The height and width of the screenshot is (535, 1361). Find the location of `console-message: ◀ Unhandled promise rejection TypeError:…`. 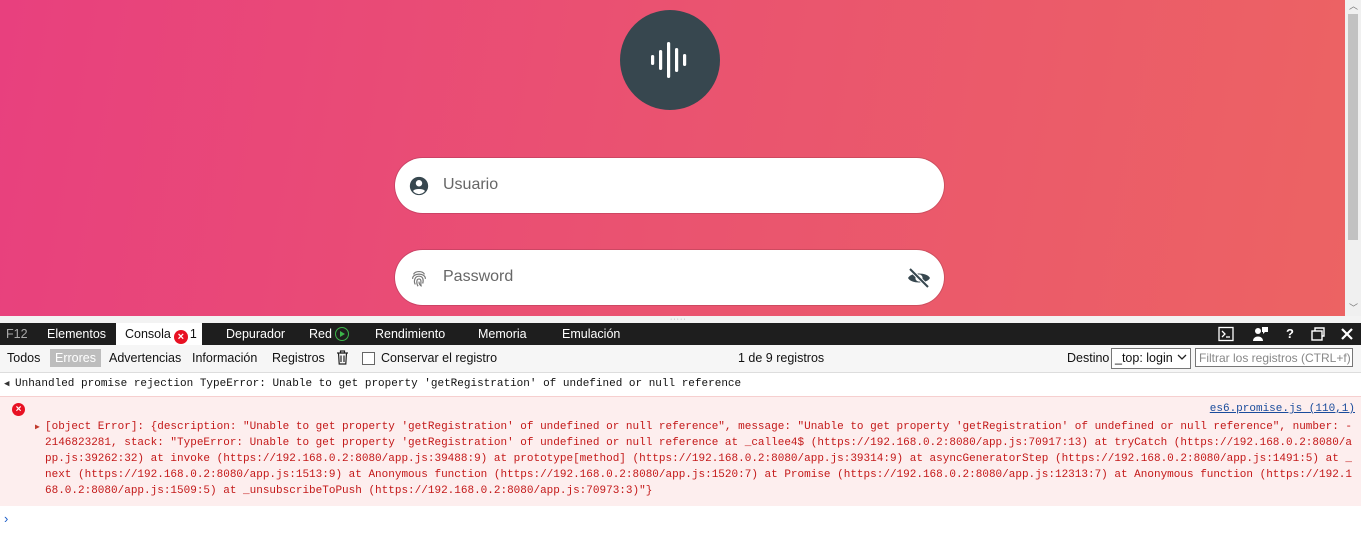

console-message: ◀ Unhandled promise rejection TypeError:… is located at coordinates (680, 384).